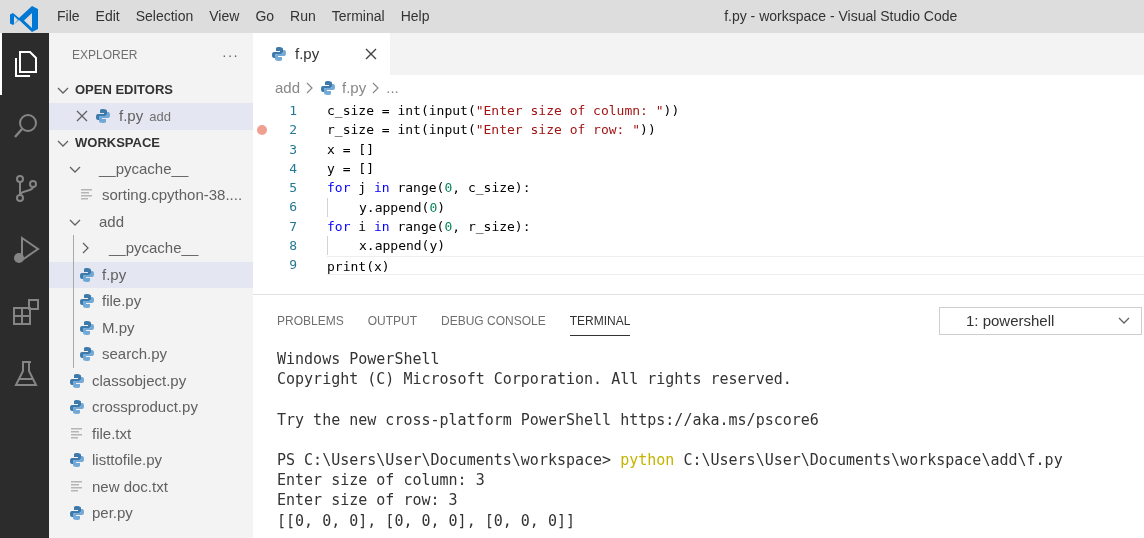  I want to click on explorer-entry: listtofile.py, so click(151, 460).